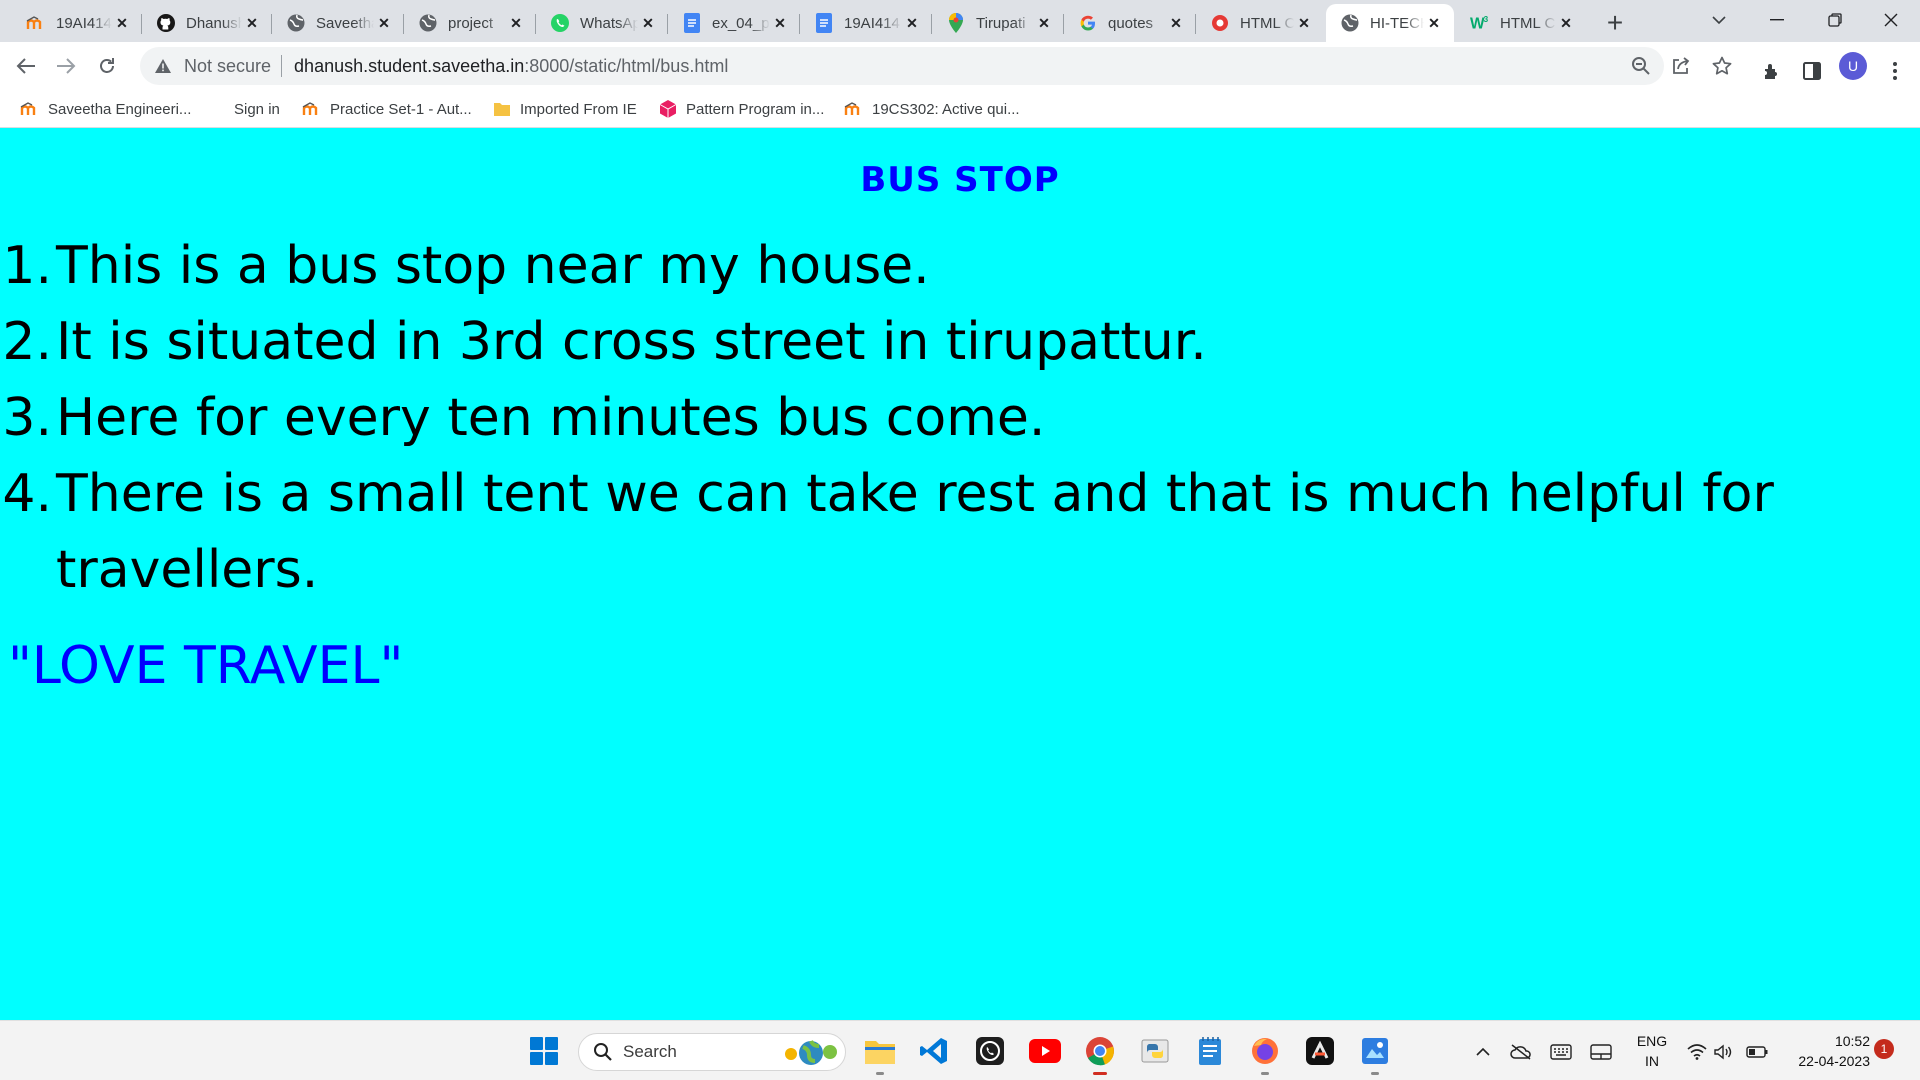  What do you see at coordinates (956, 23) in the screenshot?
I see `maps-icon` at bounding box center [956, 23].